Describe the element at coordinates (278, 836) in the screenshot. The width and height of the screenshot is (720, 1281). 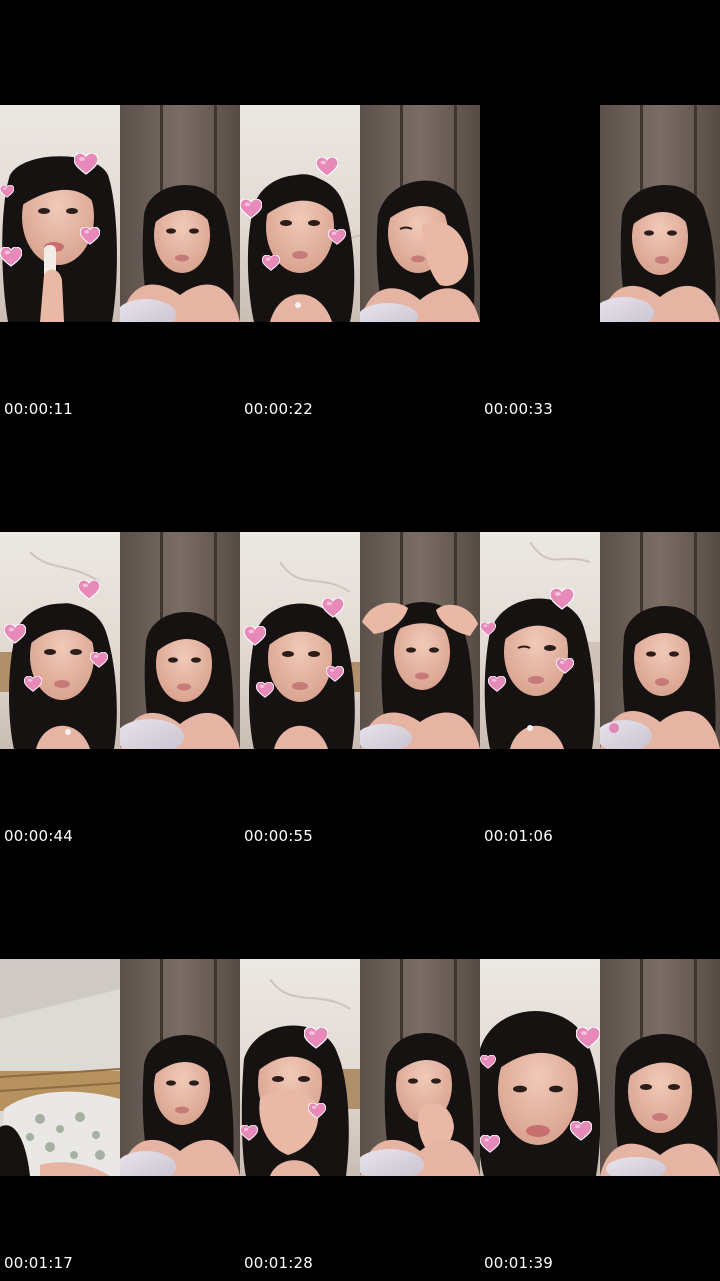
I see `frame-timestamp: 00:00:55` at that location.